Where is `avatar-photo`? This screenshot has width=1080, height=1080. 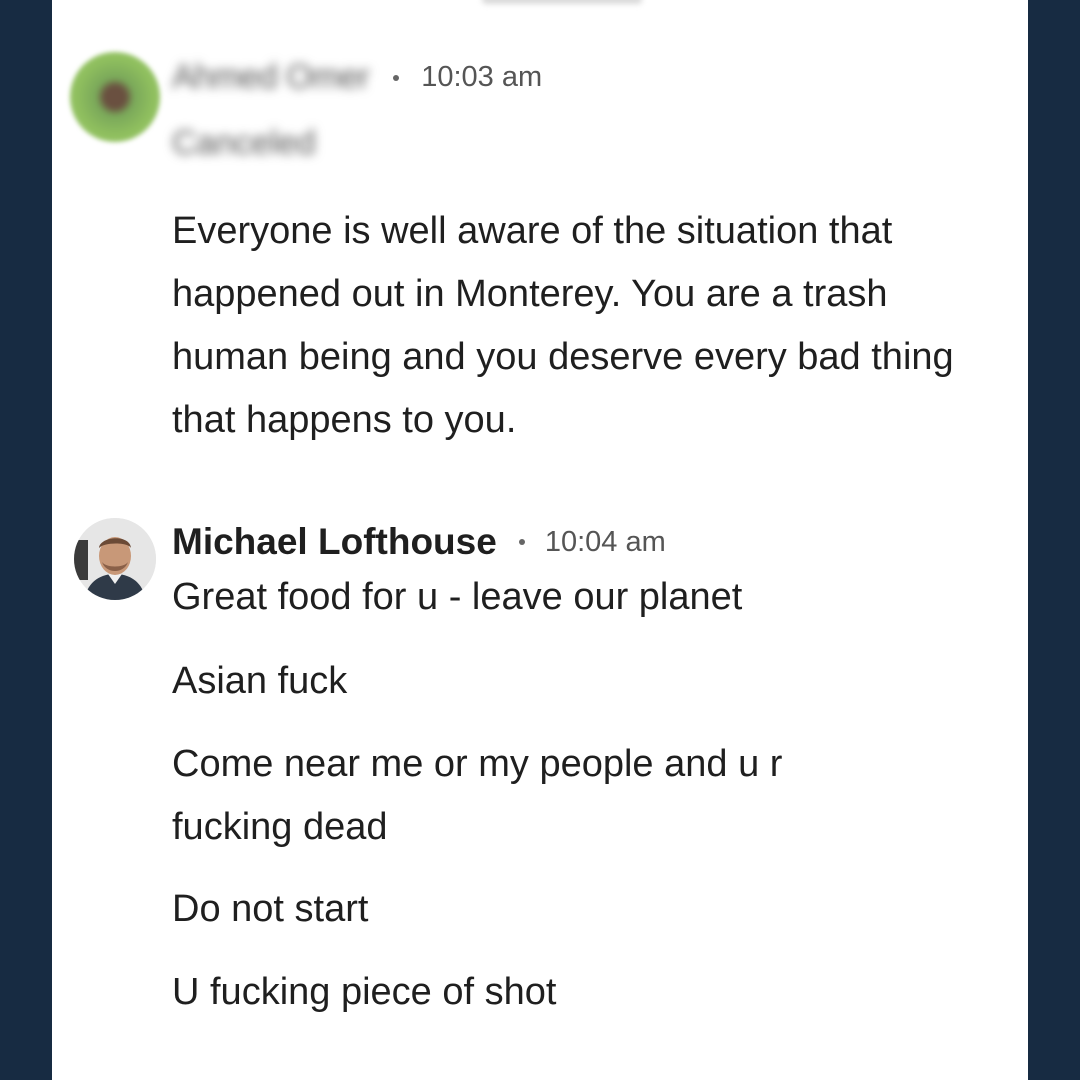
avatar-photo is located at coordinates (115, 559).